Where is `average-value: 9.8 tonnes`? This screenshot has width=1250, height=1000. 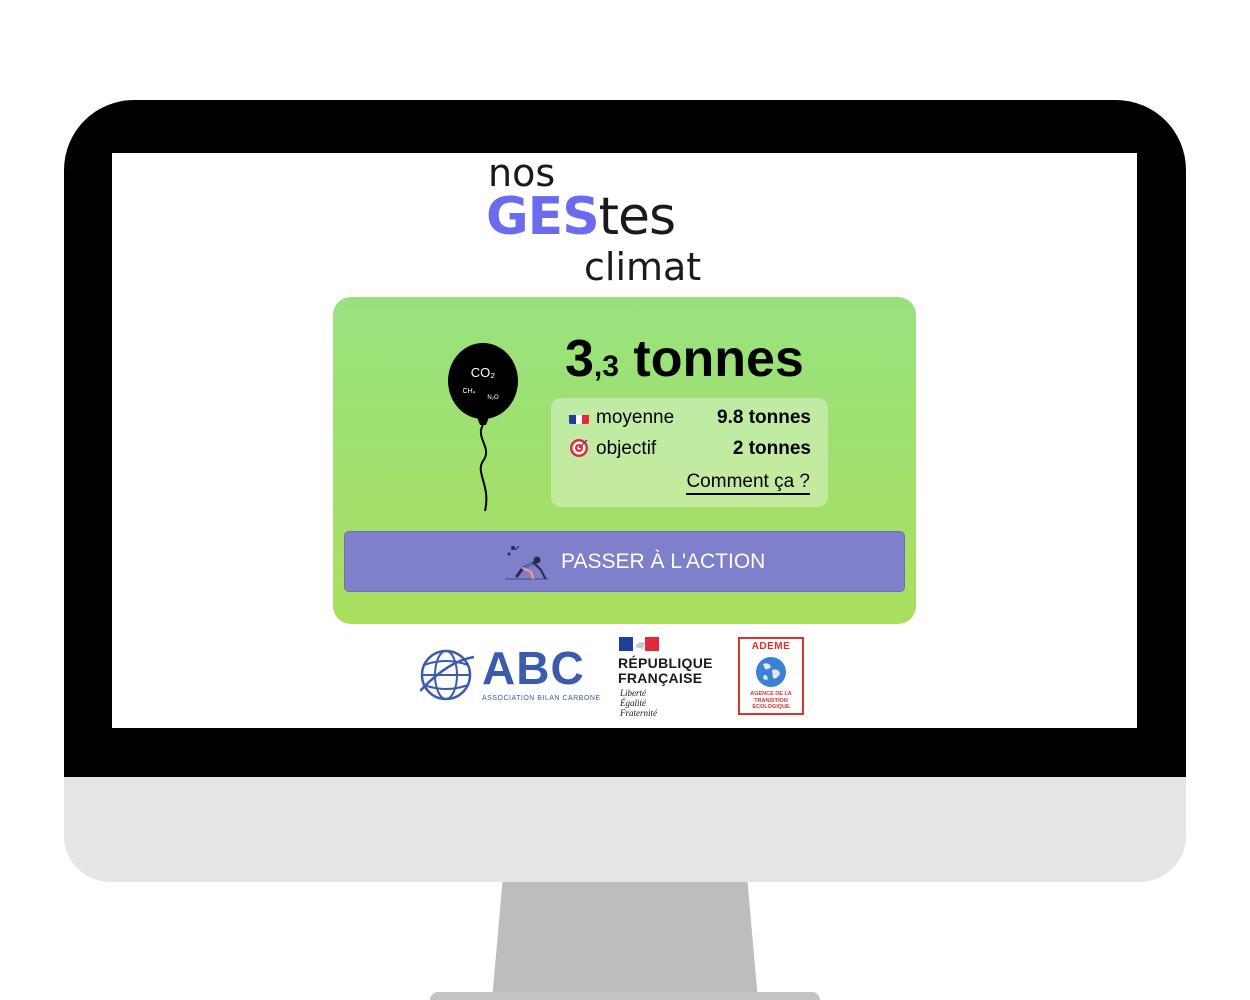 average-value: 9.8 tonnes is located at coordinates (764, 417).